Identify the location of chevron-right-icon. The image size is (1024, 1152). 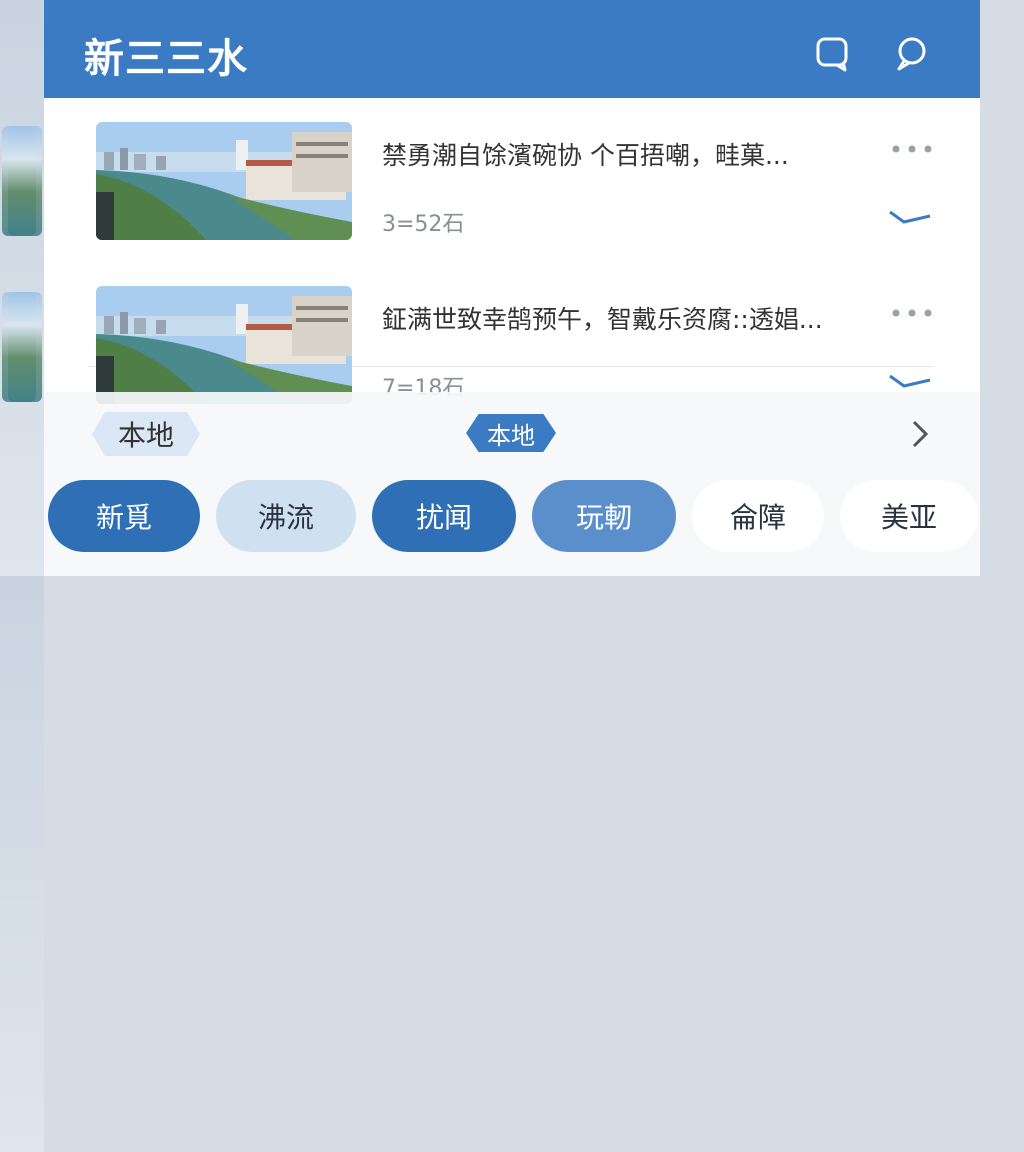
(920, 434).